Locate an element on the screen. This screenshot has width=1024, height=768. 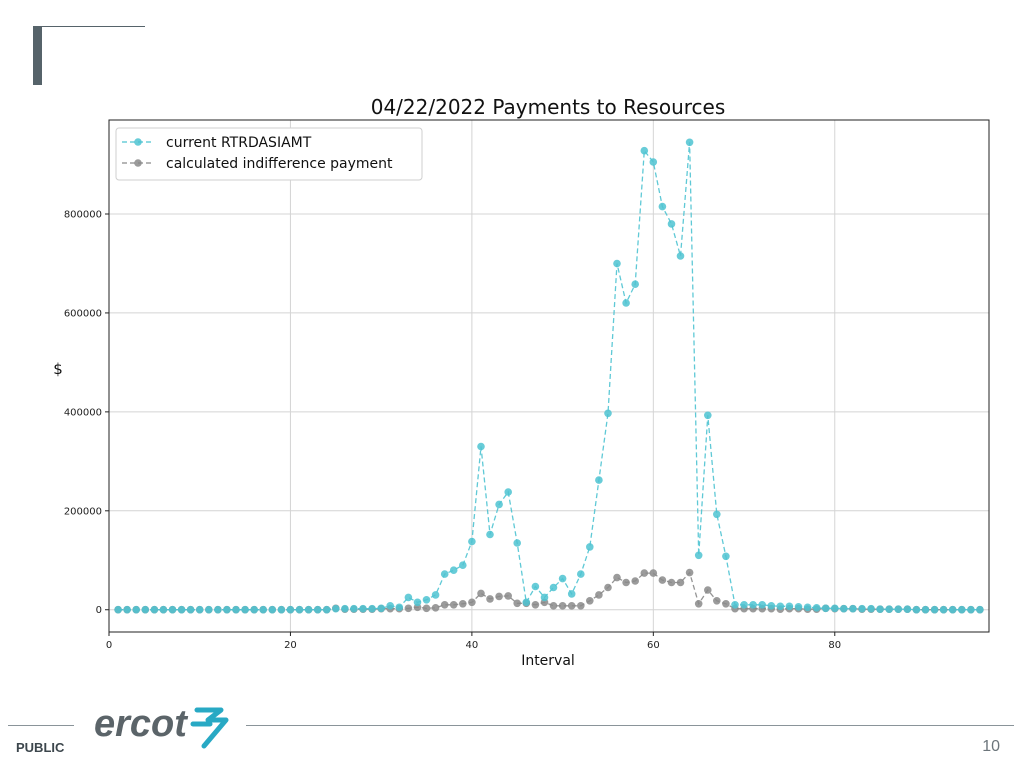
ercot-logo-text: ercot is located at coordinates (141, 724).